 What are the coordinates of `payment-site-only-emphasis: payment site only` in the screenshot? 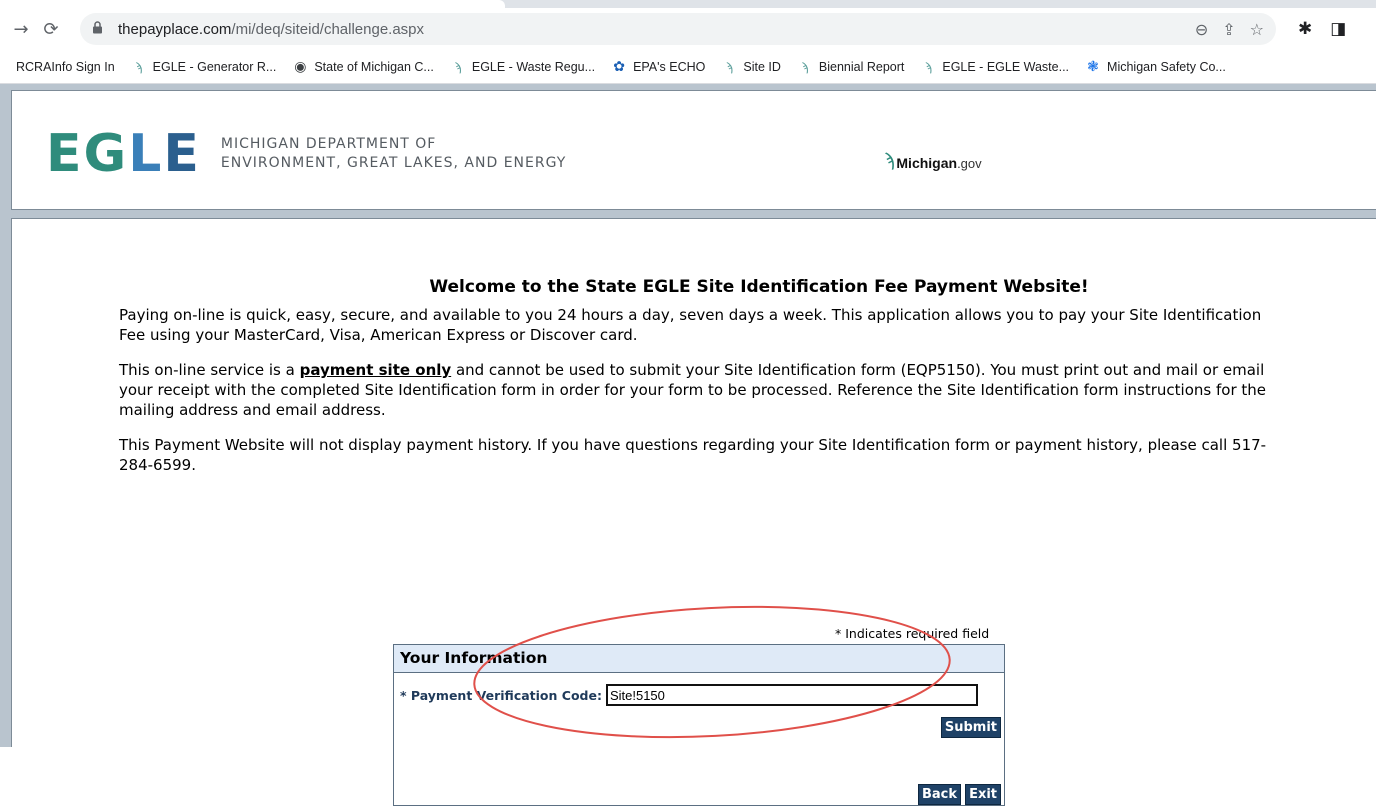 It's located at (375, 370).